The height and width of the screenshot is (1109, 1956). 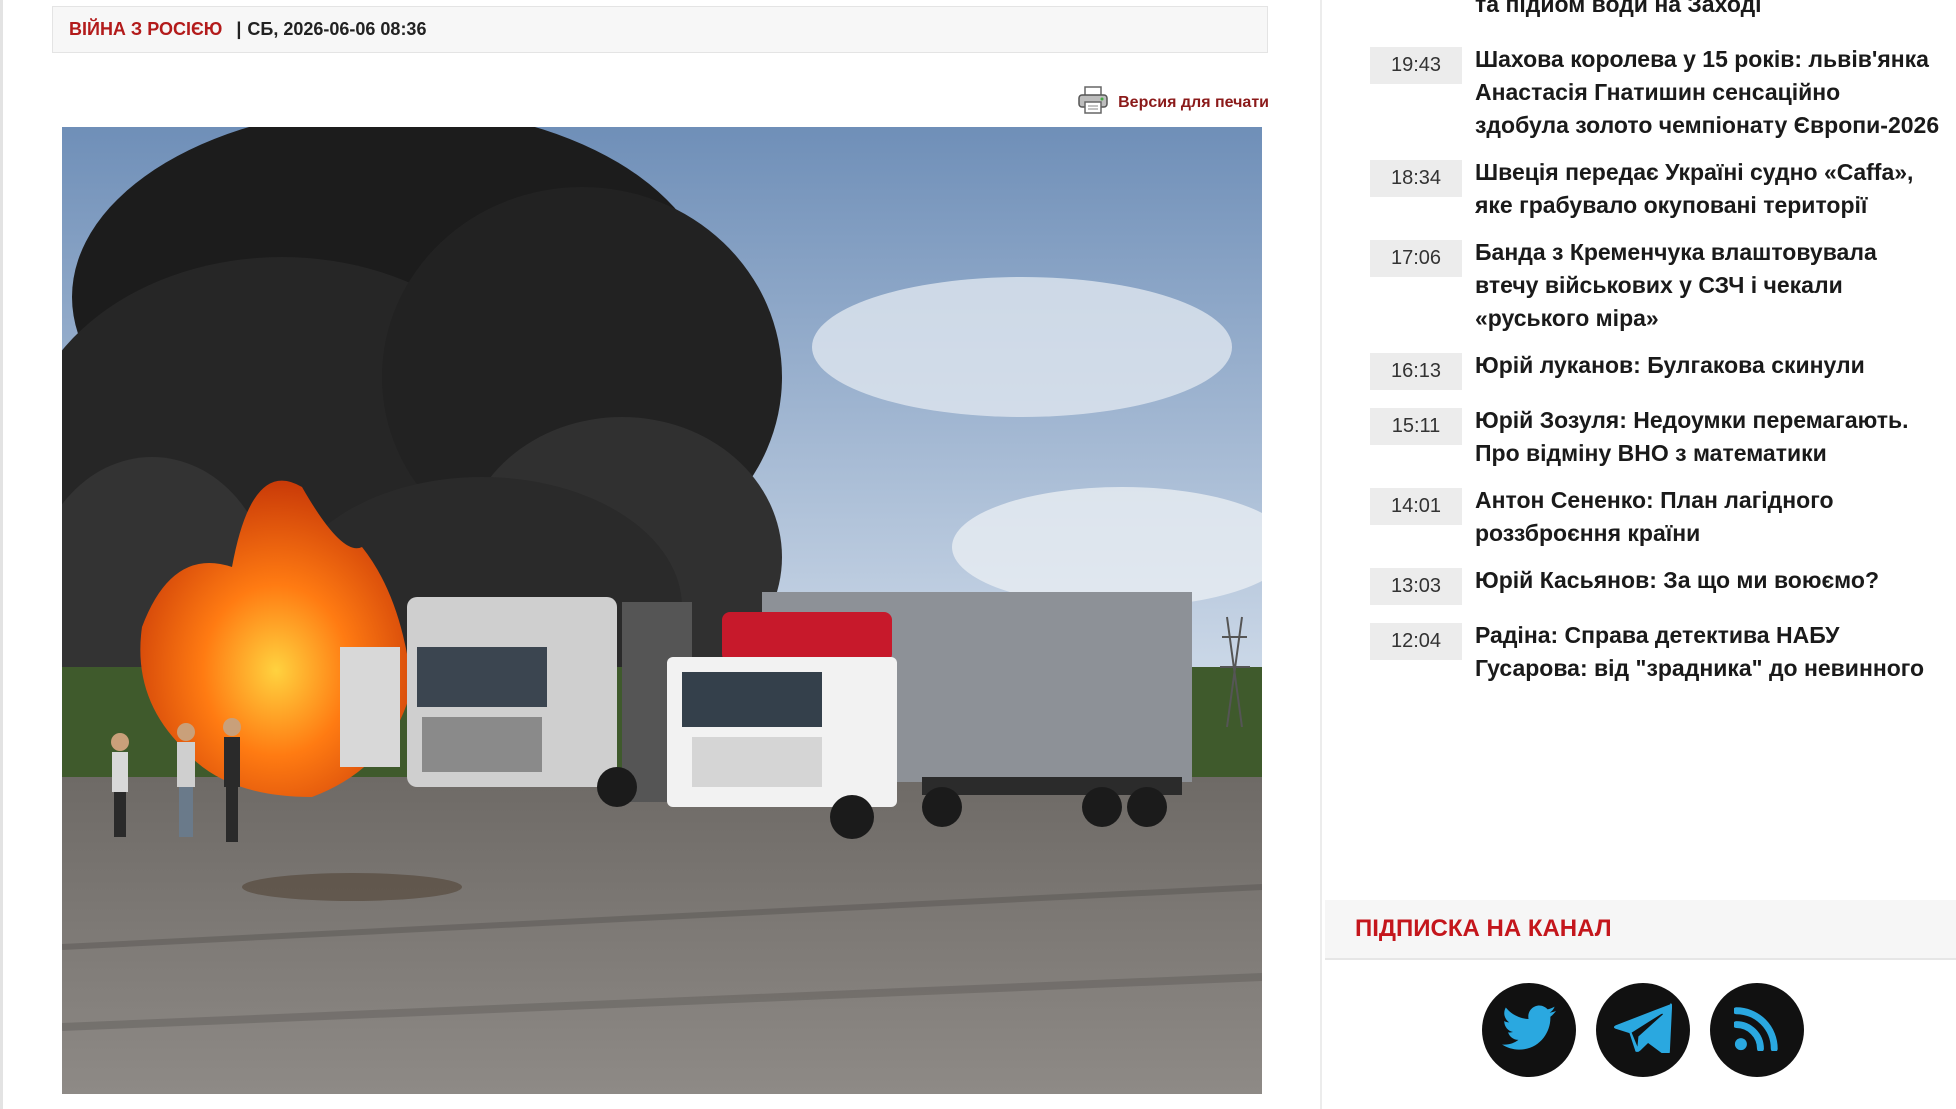 I want to click on news-item: 16:13 Юрій луканов: Булгакова скинули, so click(x=1655, y=369).